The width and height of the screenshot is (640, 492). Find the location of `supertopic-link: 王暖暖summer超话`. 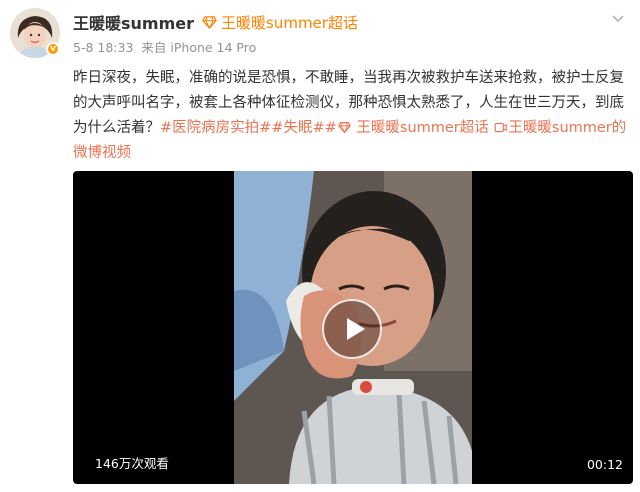

supertopic-link: 王暖暖summer超话 is located at coordinates (280, 22).